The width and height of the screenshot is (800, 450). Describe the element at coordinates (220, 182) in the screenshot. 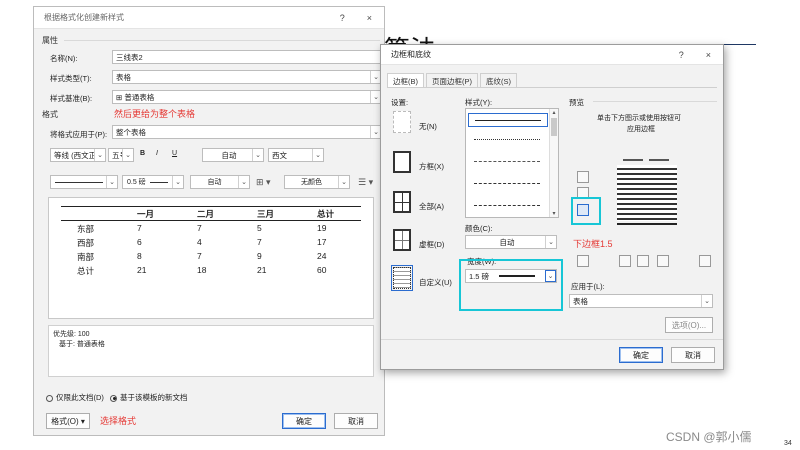

I see `border-color-select: 自动 ⌄` at that location.